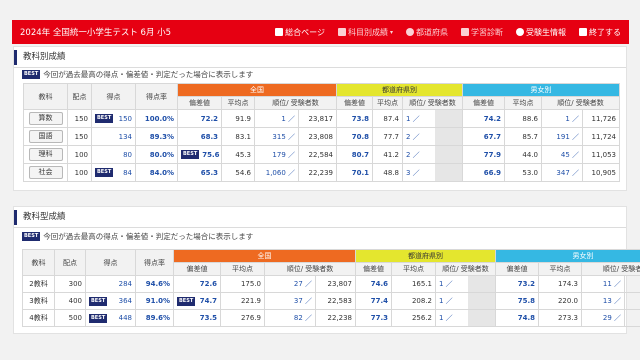 The height and width of the screenshot is (360, 640). What do you see at coordinates (483, 118) in the screenshot?
I see `gender-deviation-cell: 74.2` at bounding box center [483, 118].